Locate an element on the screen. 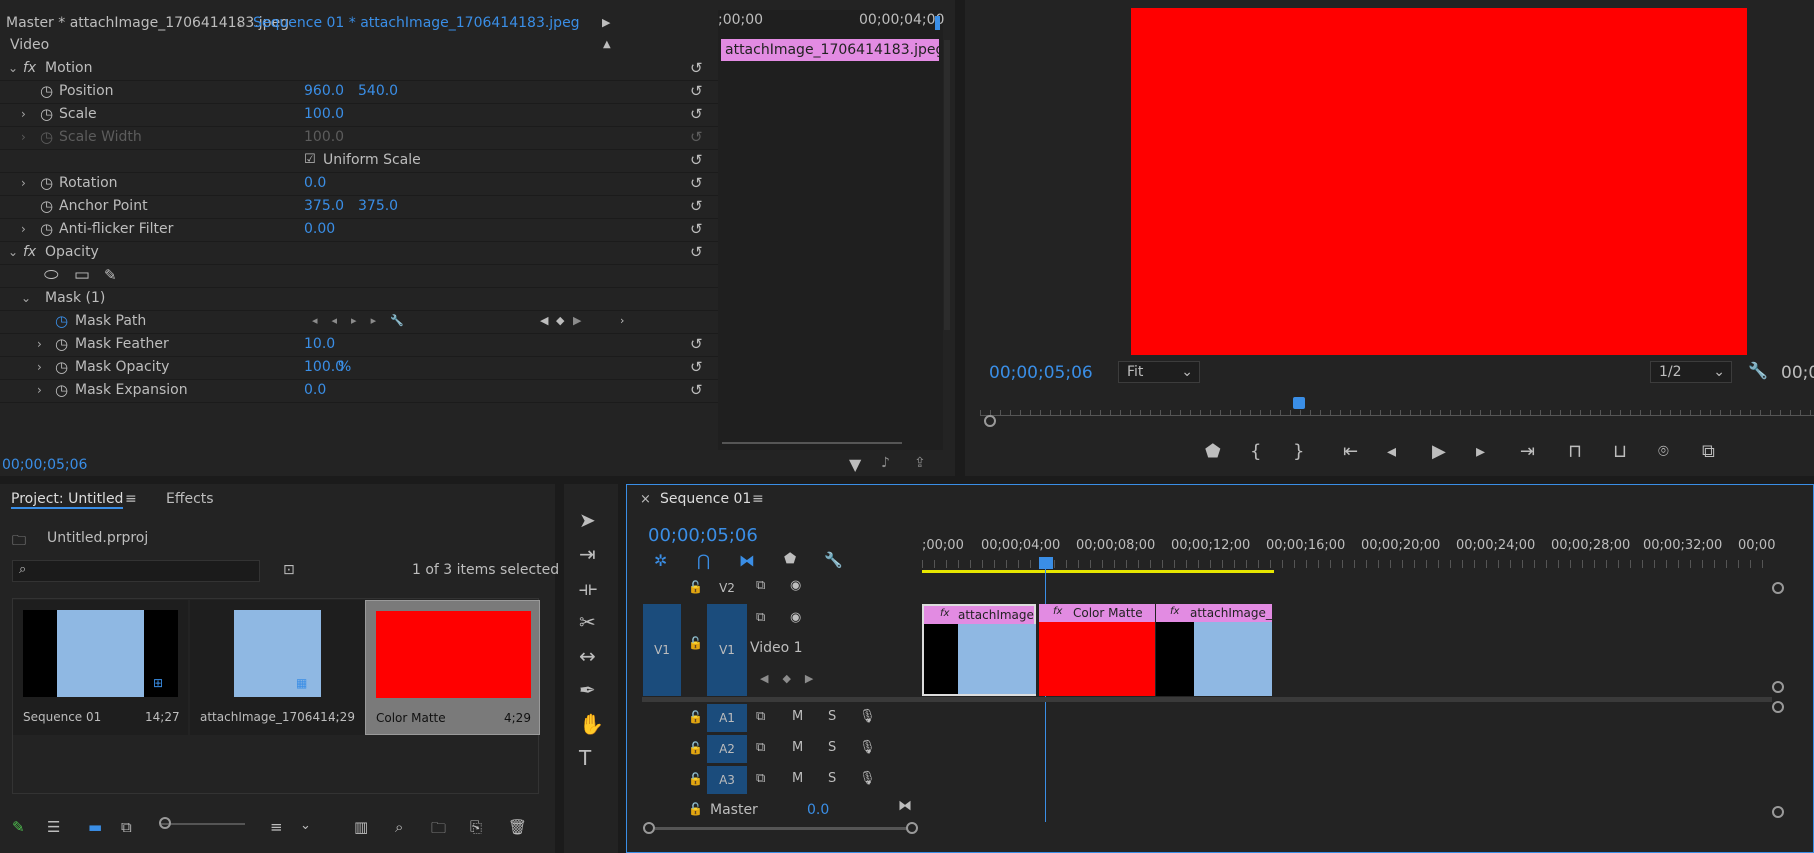 This screenshot has height=853, width=1814. mask-expansion-value: 0.0 is located at coordinates (315, 390).